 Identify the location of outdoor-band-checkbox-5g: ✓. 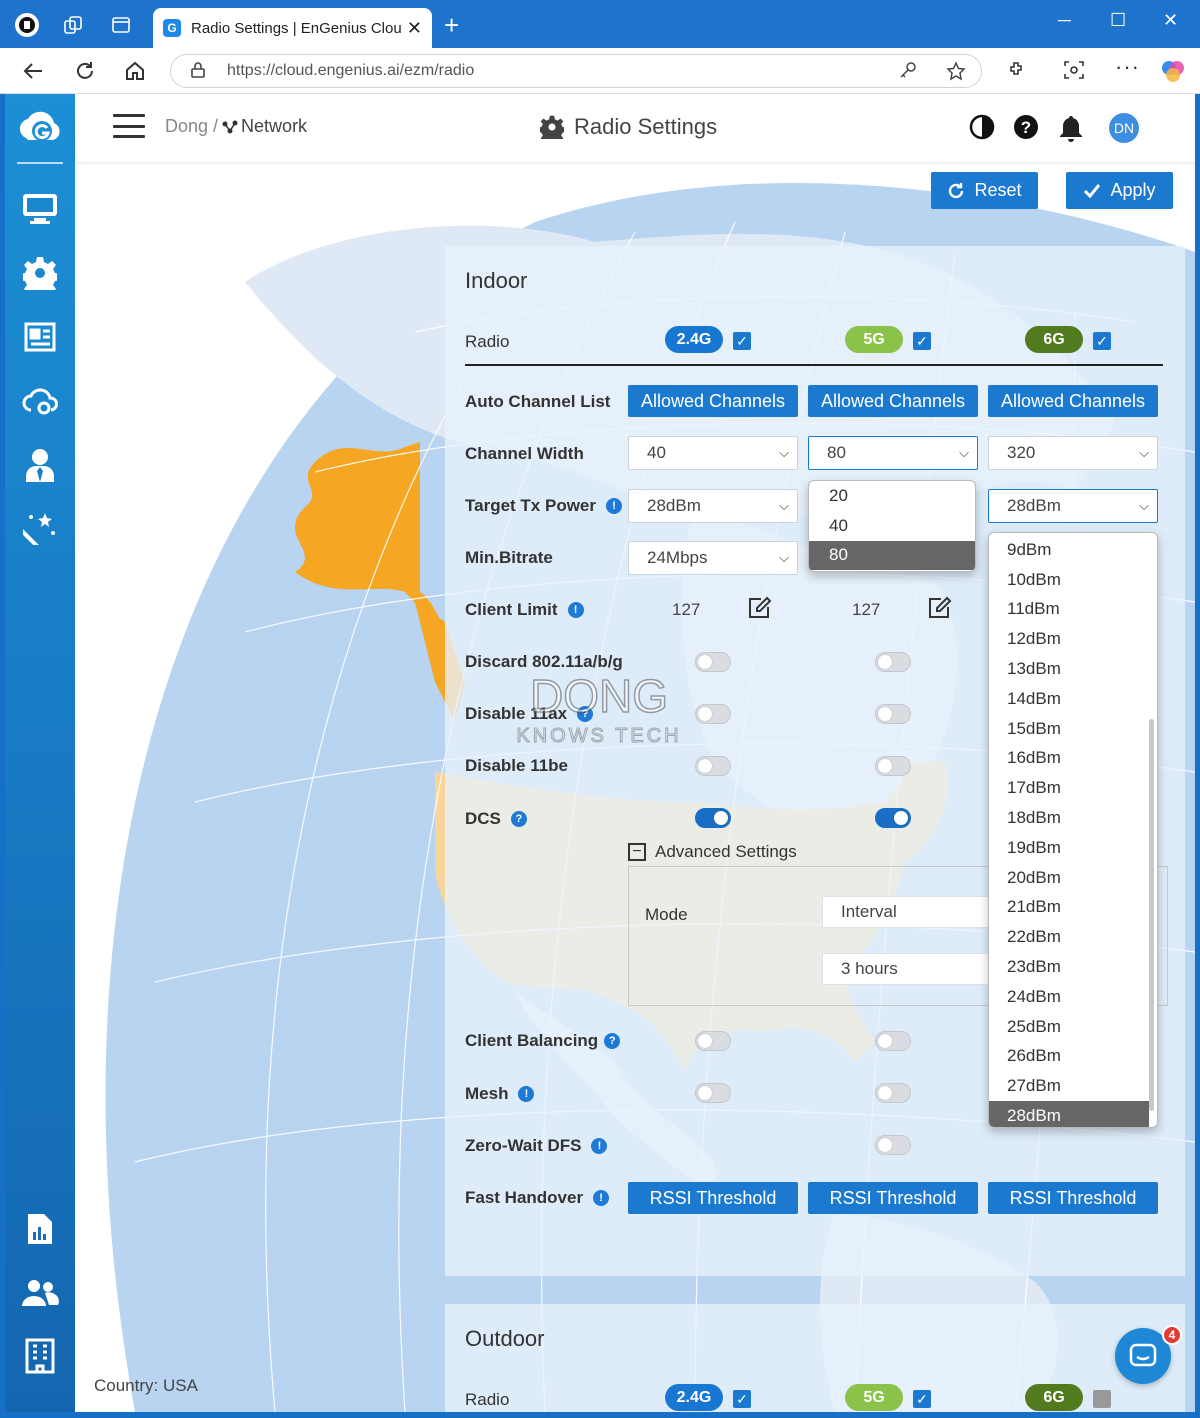
(922, 1399).